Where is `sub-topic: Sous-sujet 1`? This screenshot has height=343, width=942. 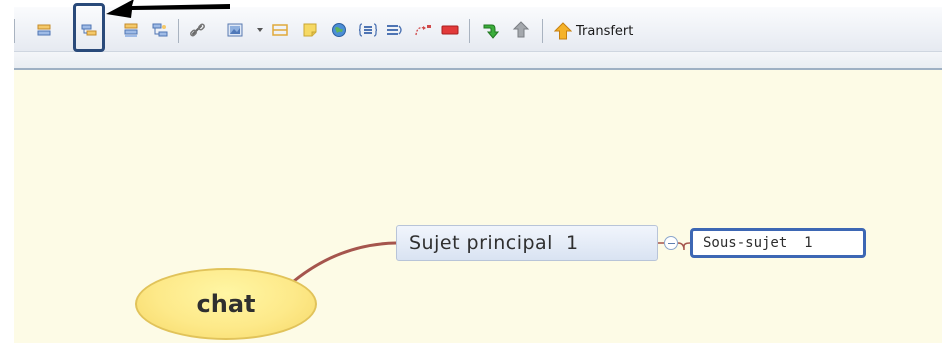 sub-topic: Sous-sujet 1 is located at coordinates (778, 243).